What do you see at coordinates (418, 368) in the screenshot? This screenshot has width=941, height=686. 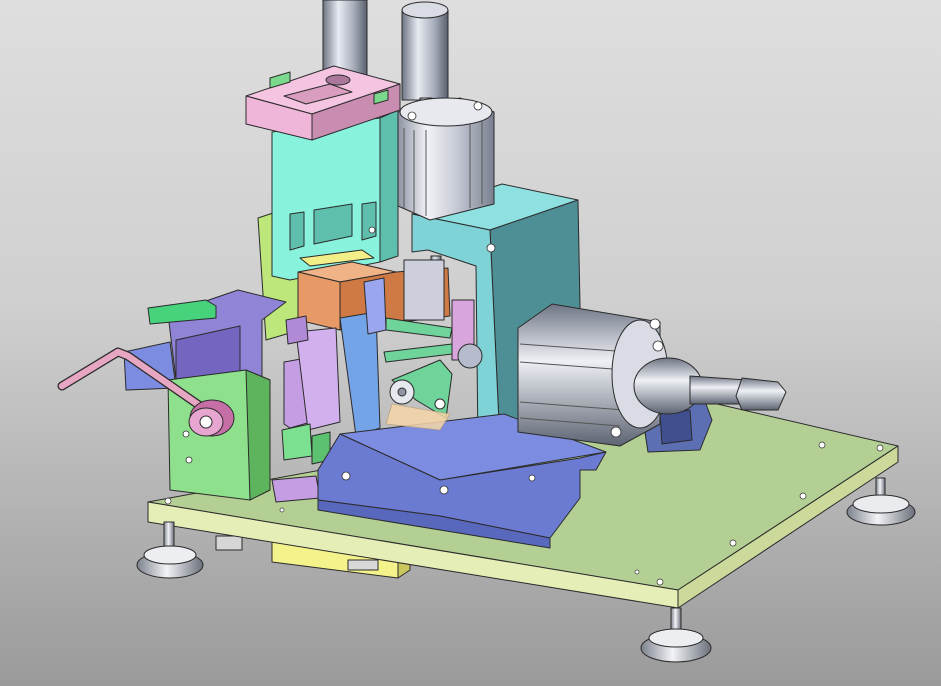 I see `linkage-arm` at bounding box center [418, 368].